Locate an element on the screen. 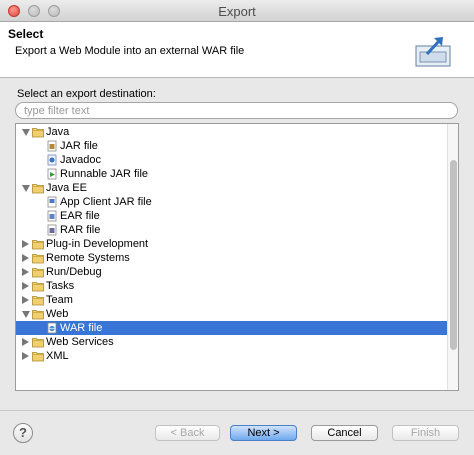 This screenshot has height=455, width=474. tree-item-app-client-jar-file: App Client JAR file is located at coordinates (232, 202).